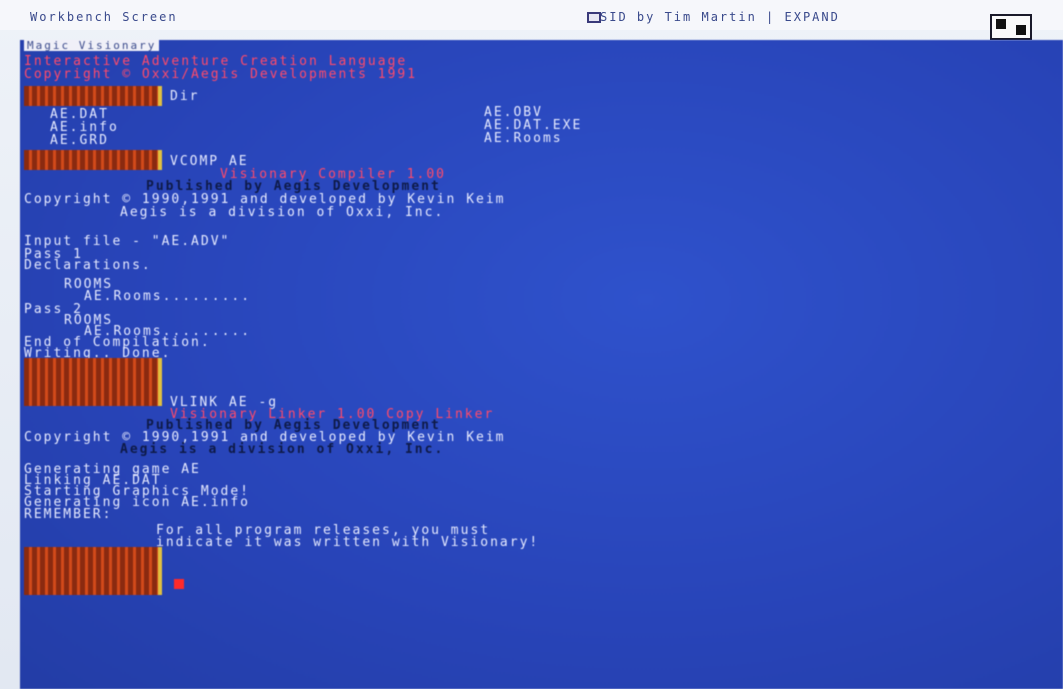 This screenshot has width=1063, height=689. What do you see at coordinates (720, 17) in the screenshot?
I see `titlebar-status-text: SID by Tim Martin | EXPAND` at bounding box center [720, 17].